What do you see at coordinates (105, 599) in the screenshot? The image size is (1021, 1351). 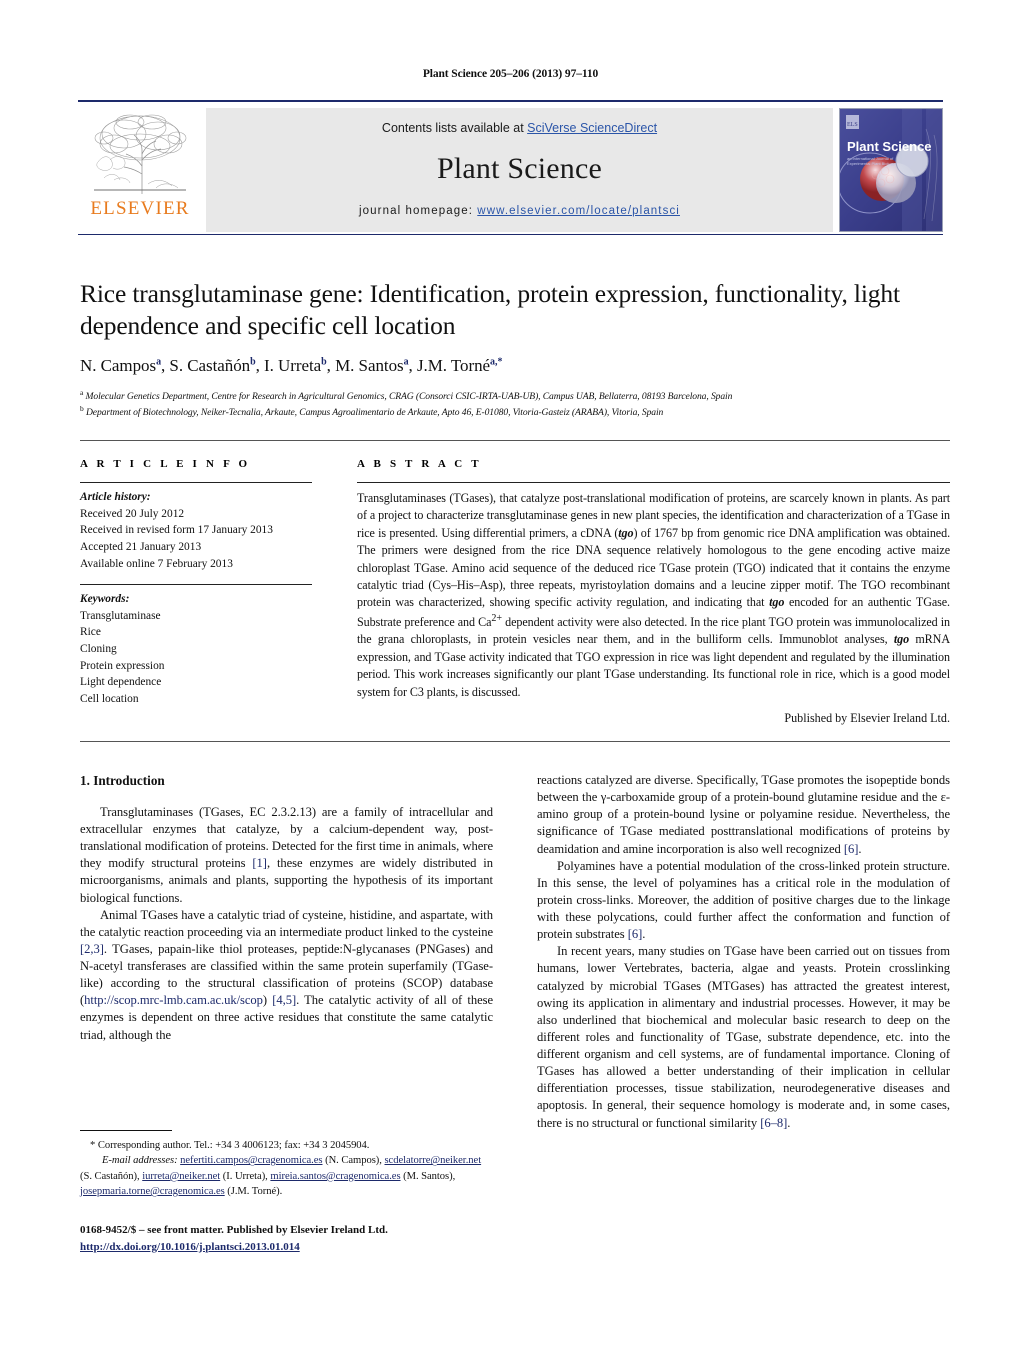 I see `keywords-label: Keywords:` at bounding box center [105, 599].